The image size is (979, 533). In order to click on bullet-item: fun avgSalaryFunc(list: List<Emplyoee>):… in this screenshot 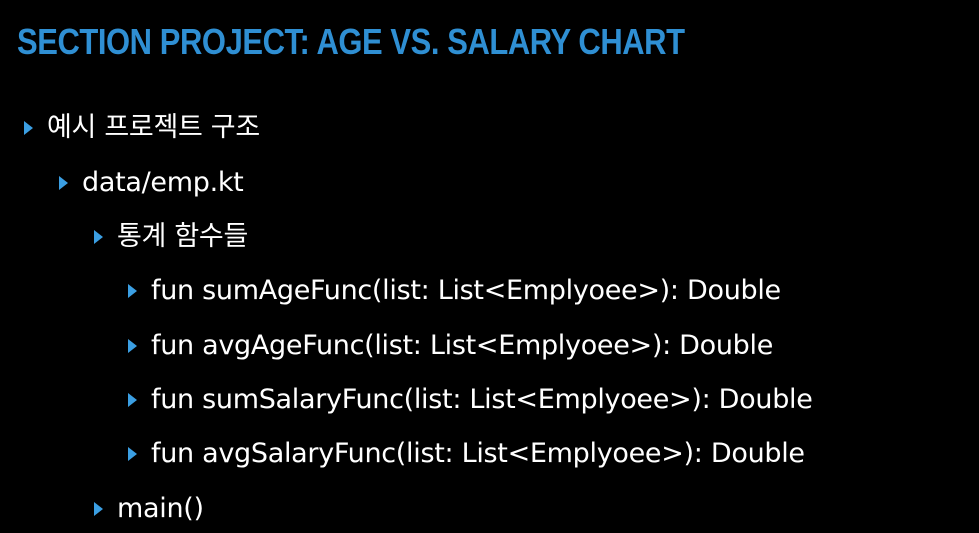, I will do `click(466, 454)`.